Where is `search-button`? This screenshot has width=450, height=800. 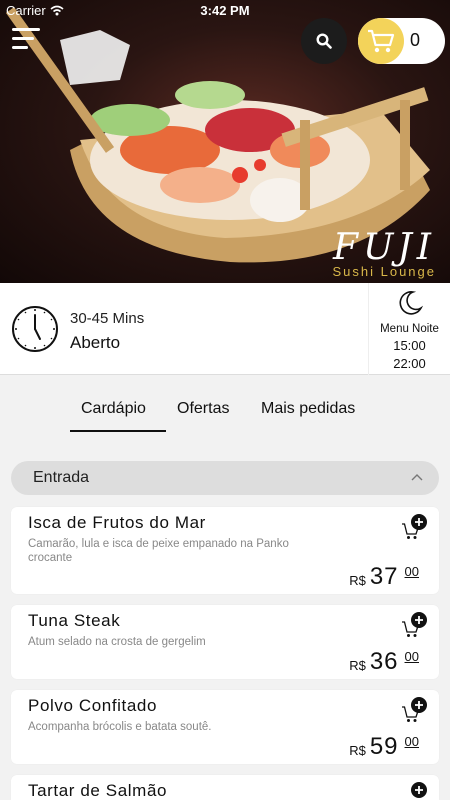
search-button is located at coordinates (324, 41).